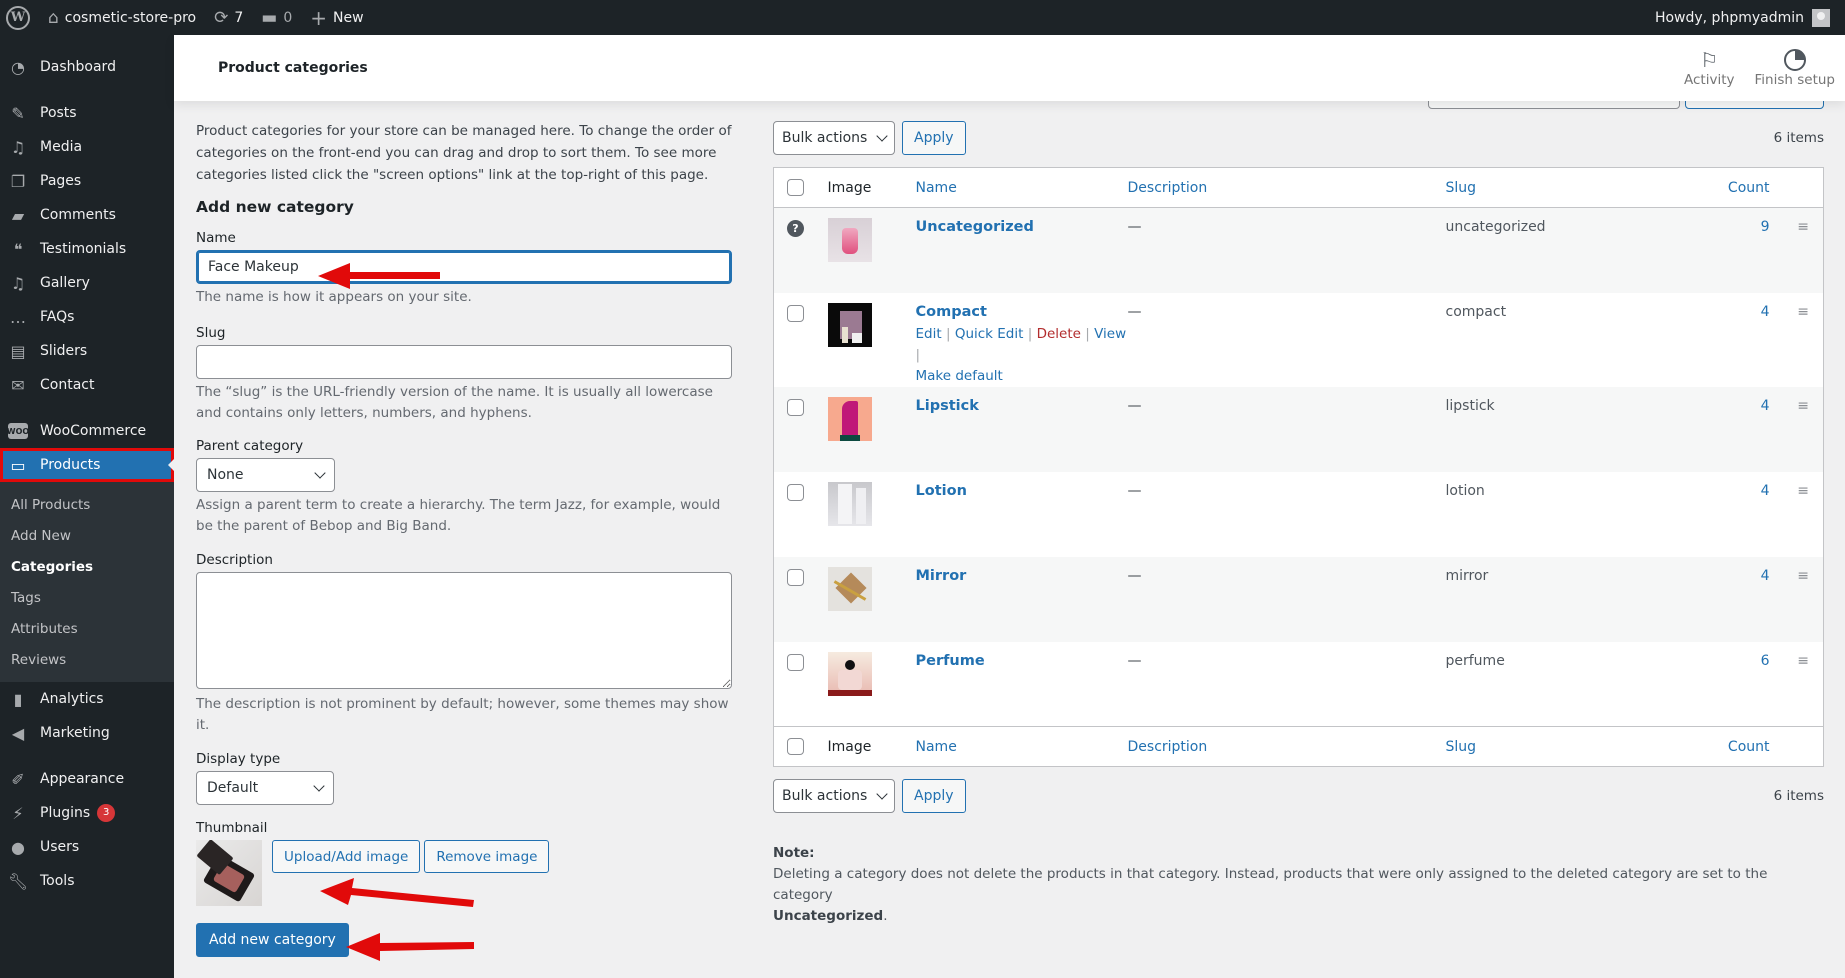  I want to click on category-name-link: Lotion, so click(941, 491).